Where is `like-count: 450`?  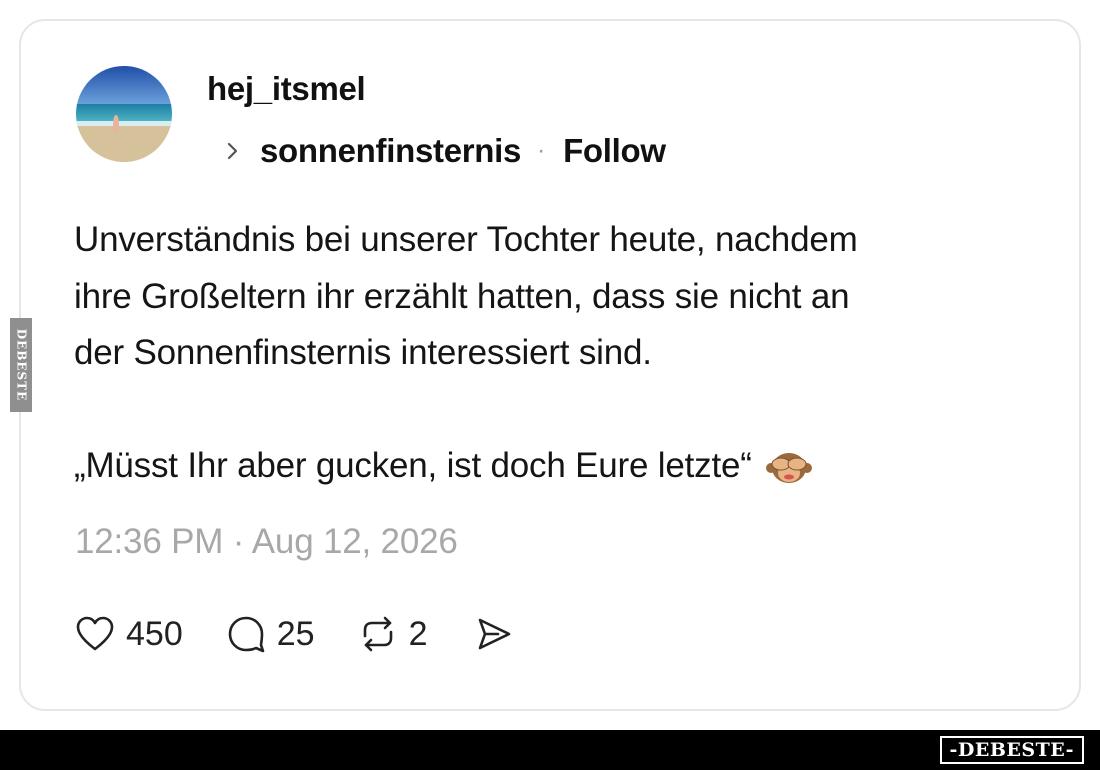
like-count: 450 is located at coordinates (154, 633).